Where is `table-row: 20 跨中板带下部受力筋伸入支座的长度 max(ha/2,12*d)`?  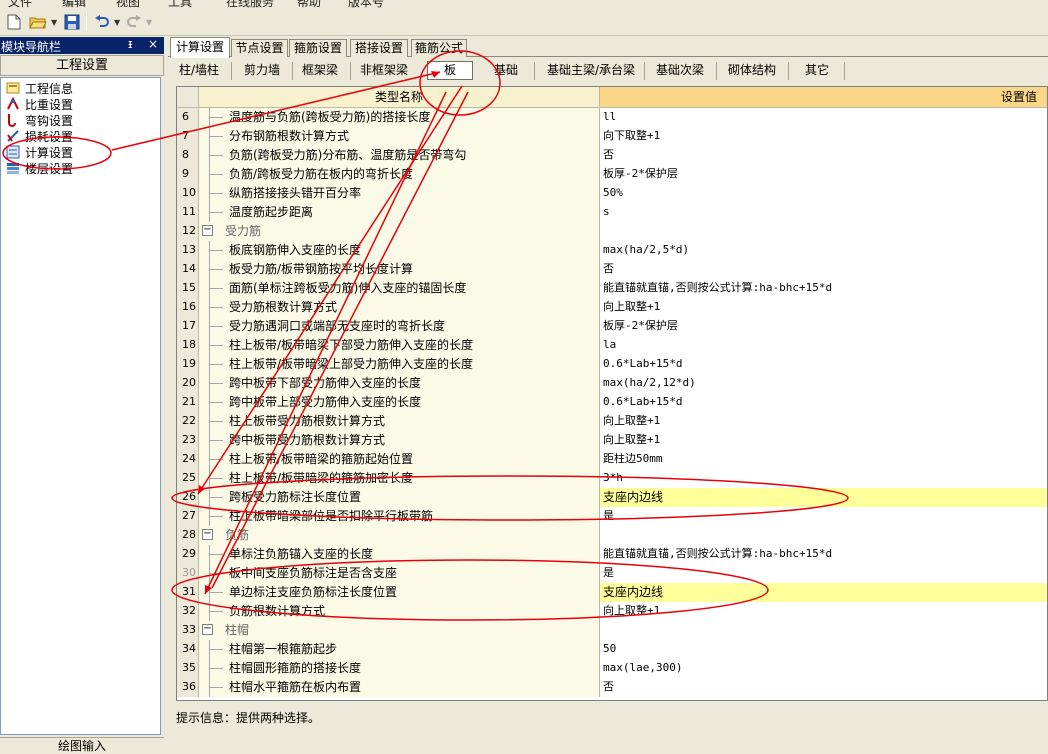
table-row: 20 跨中板带下部受力筋伸入支座的长度 max(ha/2,12*d) is located at coordinates (612, 383).